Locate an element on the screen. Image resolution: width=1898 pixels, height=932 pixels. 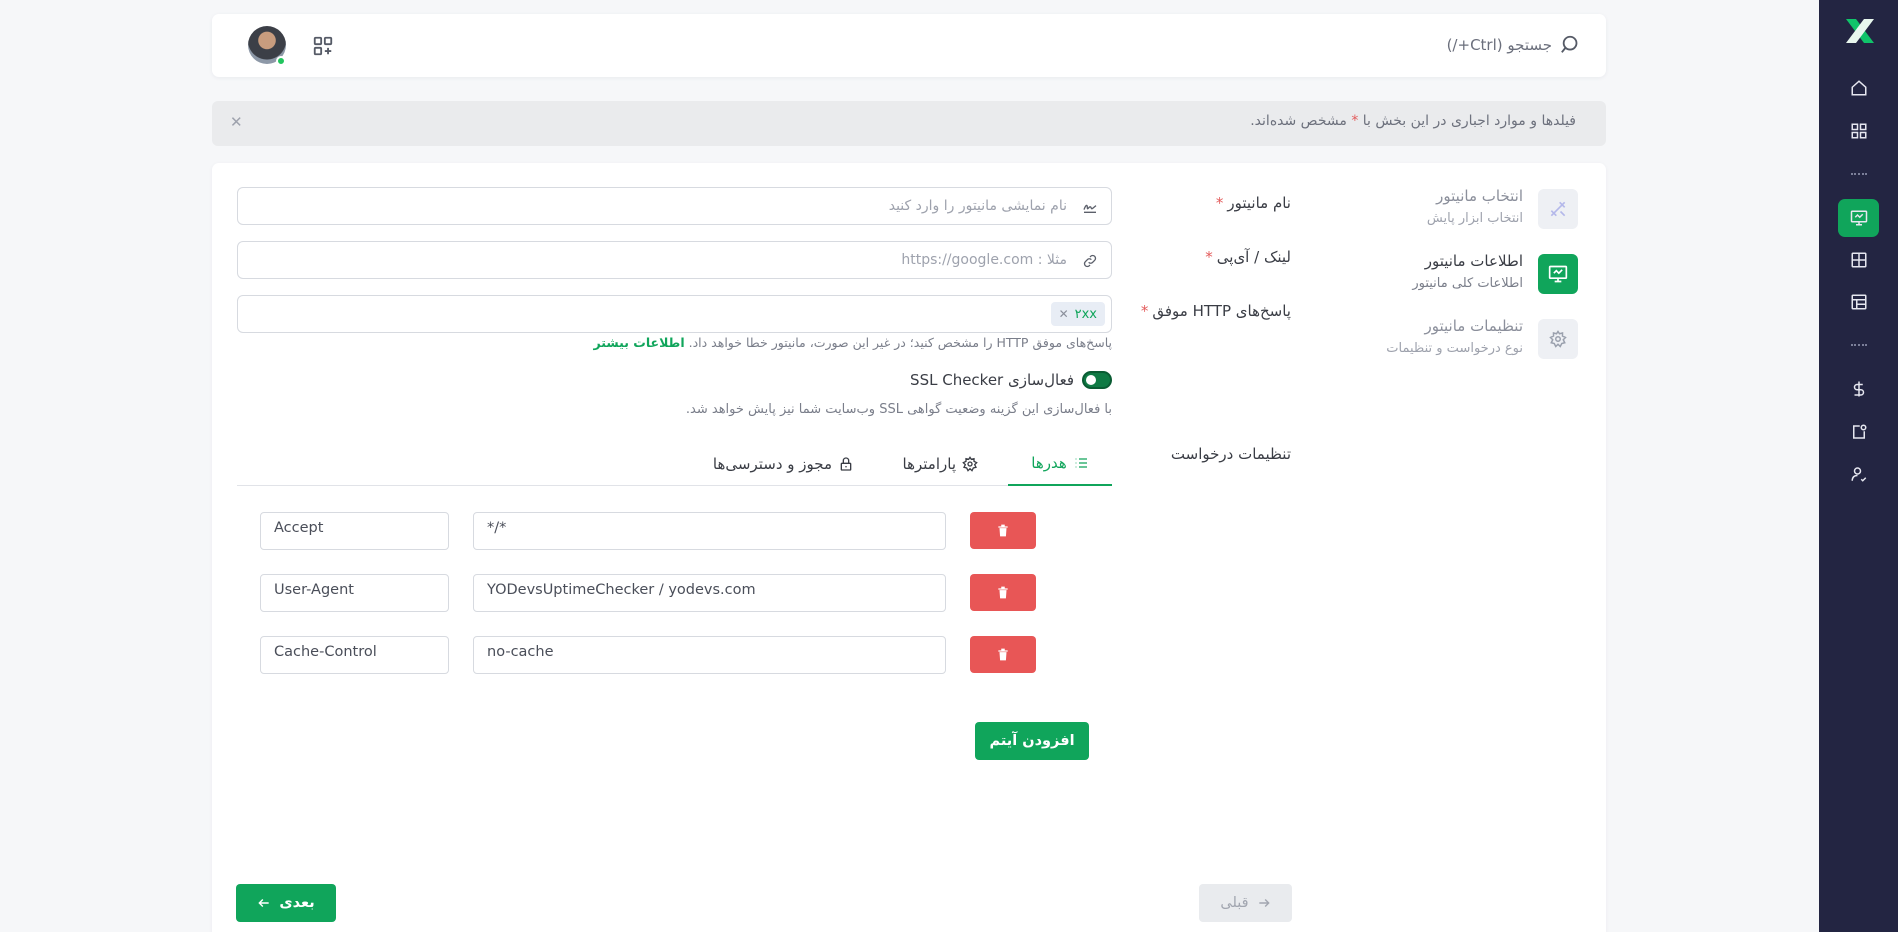
chip-remove-icon: ✕ is located at coordinates (1064, 314).